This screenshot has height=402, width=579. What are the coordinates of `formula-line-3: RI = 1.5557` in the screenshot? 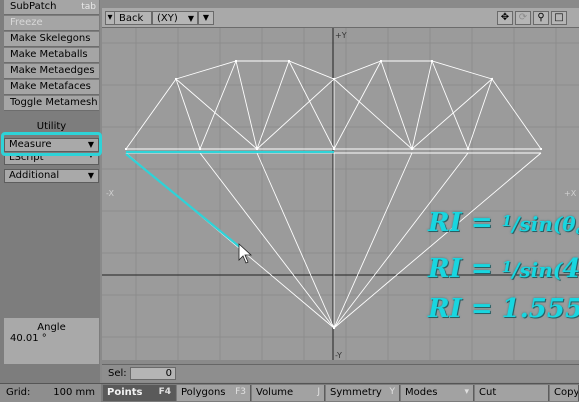 It's located at (503, 309).